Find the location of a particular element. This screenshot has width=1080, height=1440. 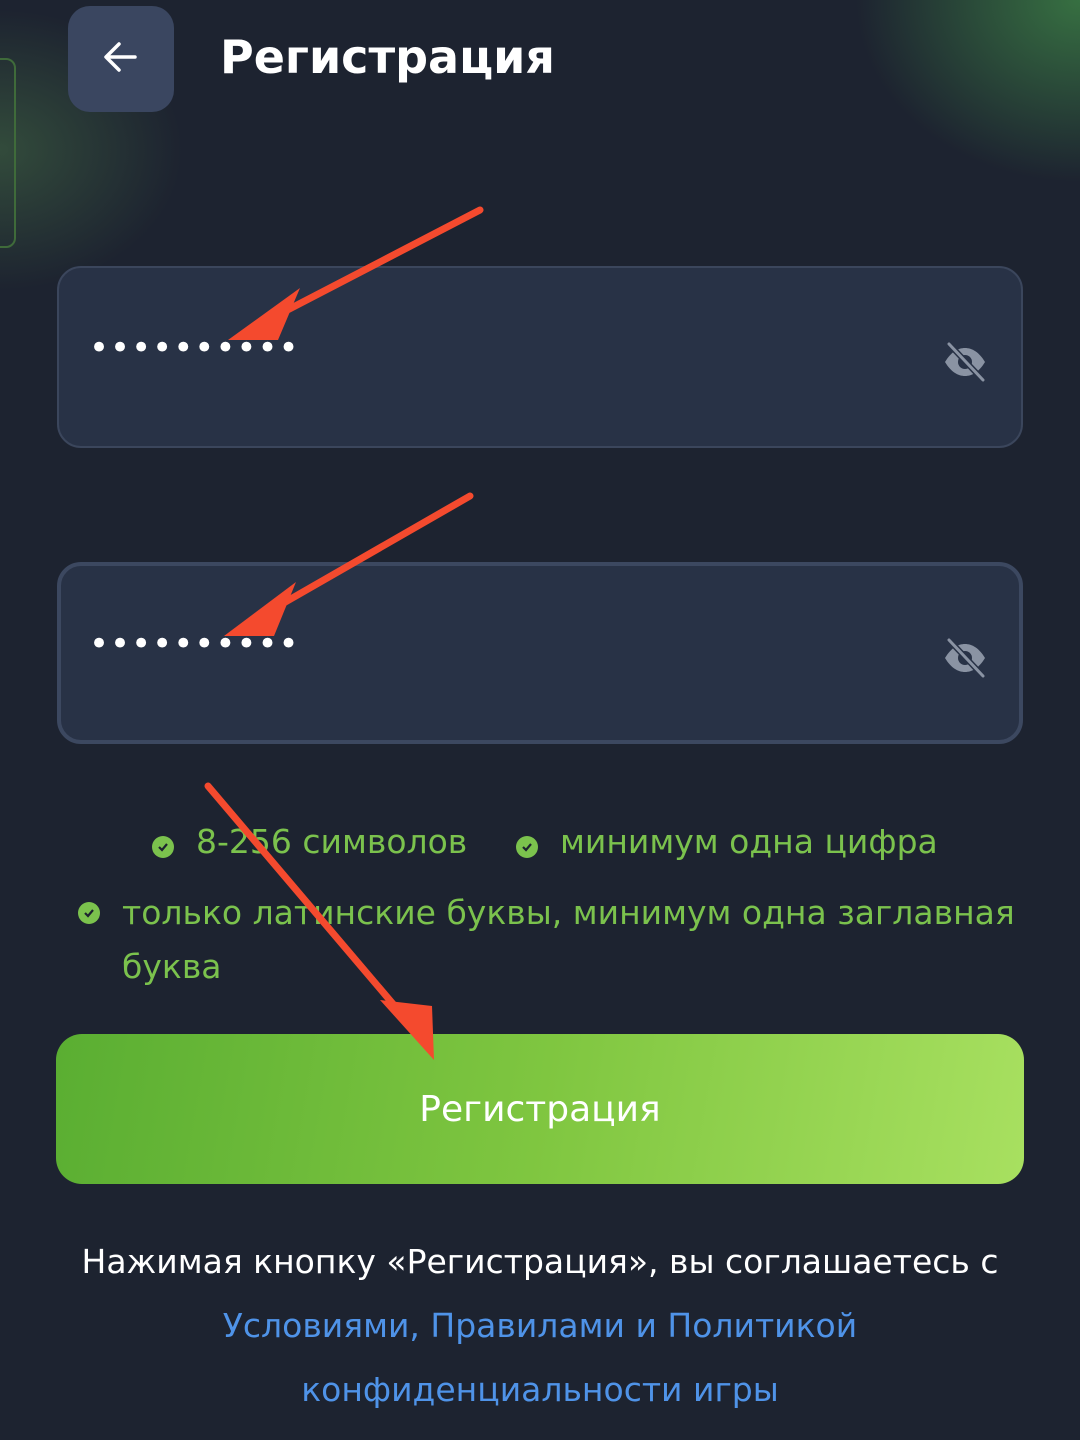

password-field is located at coordinates (540, 357).